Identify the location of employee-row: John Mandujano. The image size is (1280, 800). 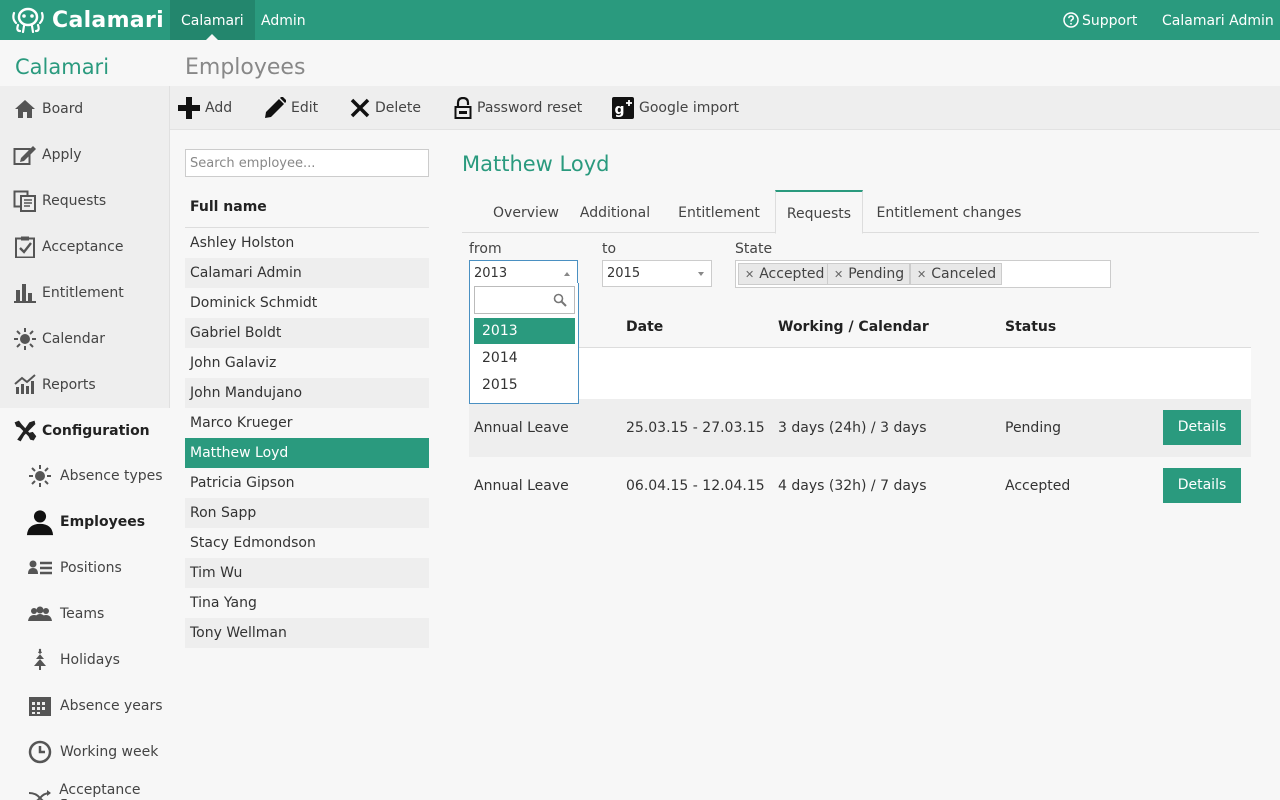
(307, 393).